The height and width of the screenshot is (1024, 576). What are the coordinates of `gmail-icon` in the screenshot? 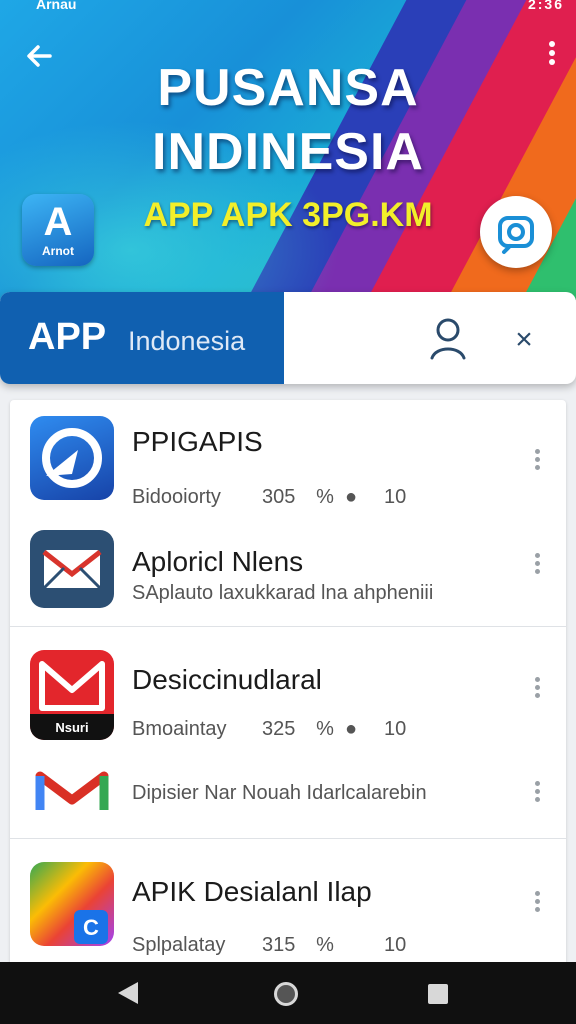 It's located at (72, 792).